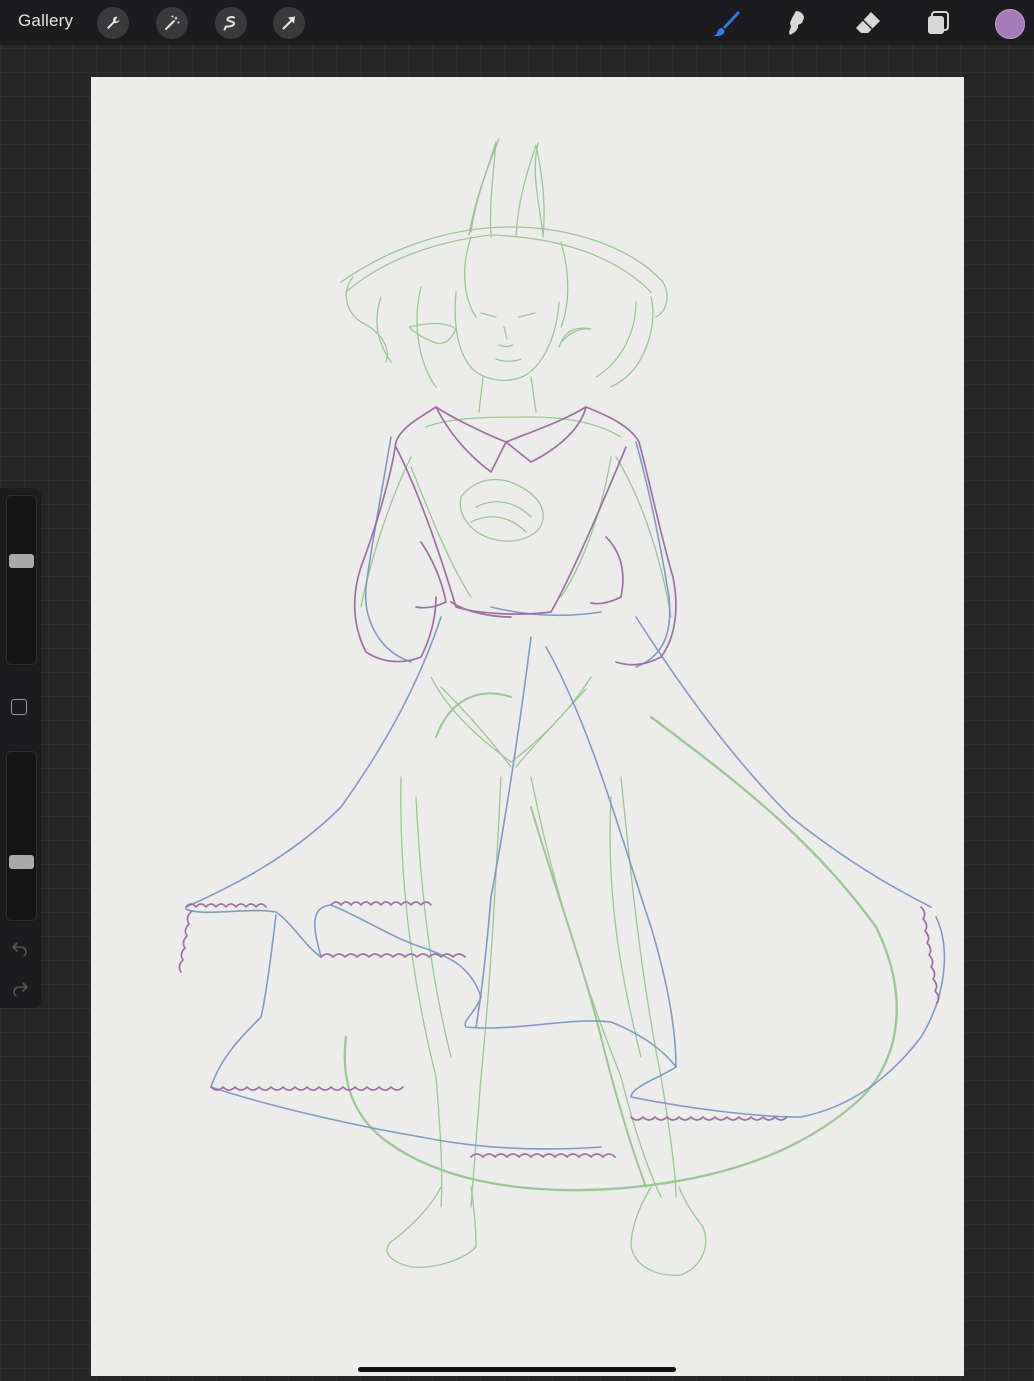 The height and width of the screenshot is (1381, 1034). I want to click on gallery-button: Gallery, so click(45, 21).